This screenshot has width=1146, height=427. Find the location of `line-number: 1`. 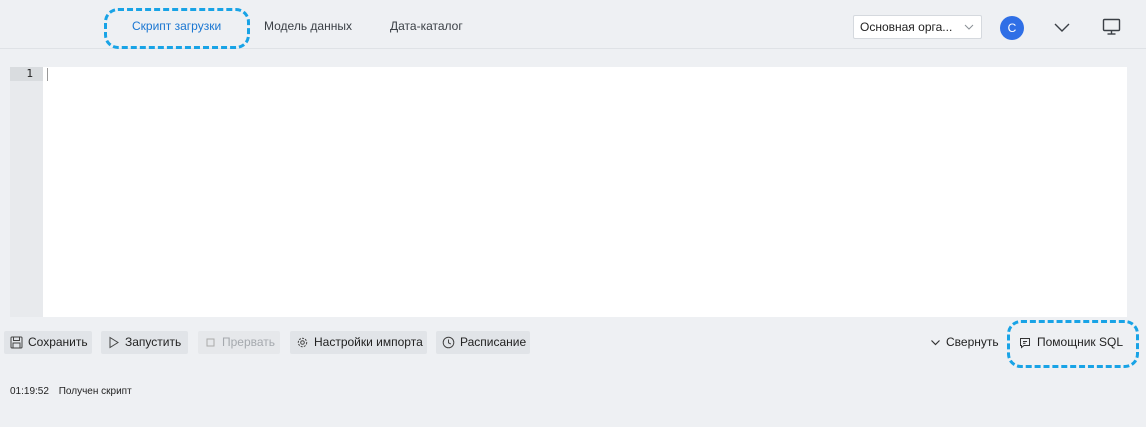

line-number: 1 is located at coordinates (26, 74).